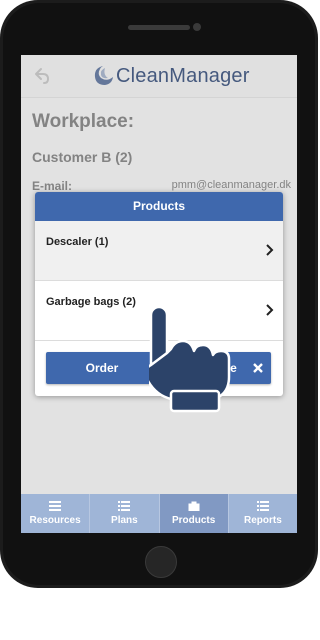  Describe the element at coordinates (262, 520) in the screenshot. I see `tab-label: Reports` at that location.